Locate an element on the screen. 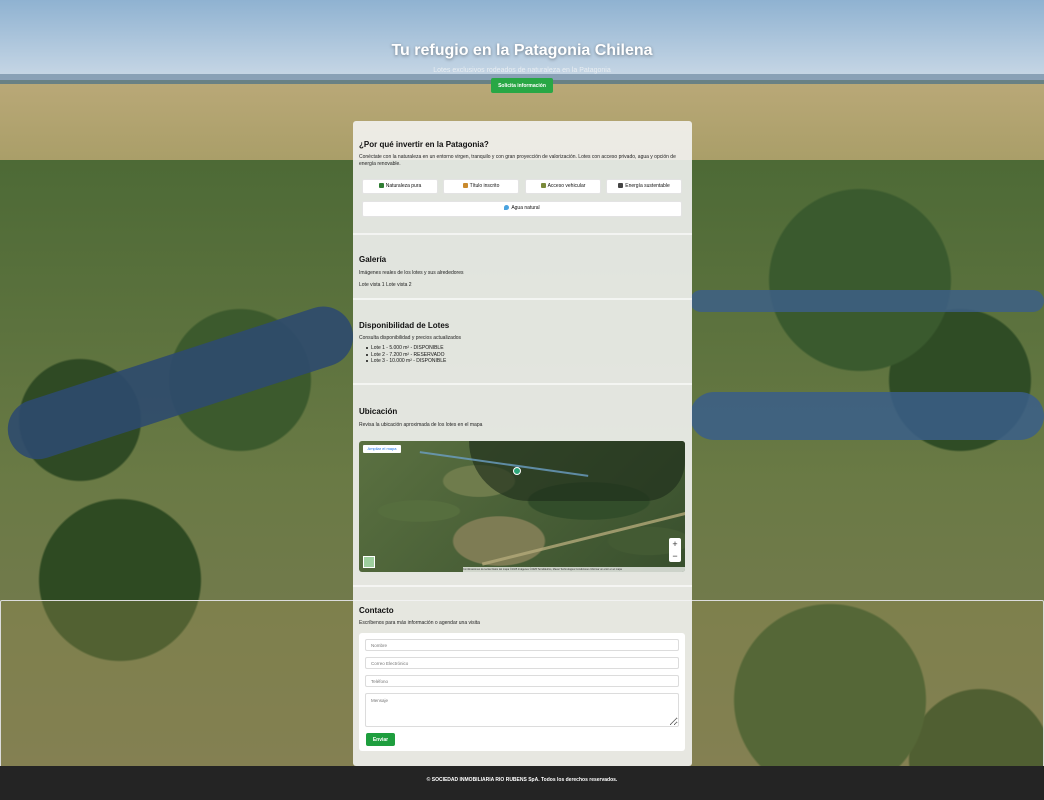 This screenshot has height=800, width=1044. submit-button: Enviar is located at coordinates (380, 739).